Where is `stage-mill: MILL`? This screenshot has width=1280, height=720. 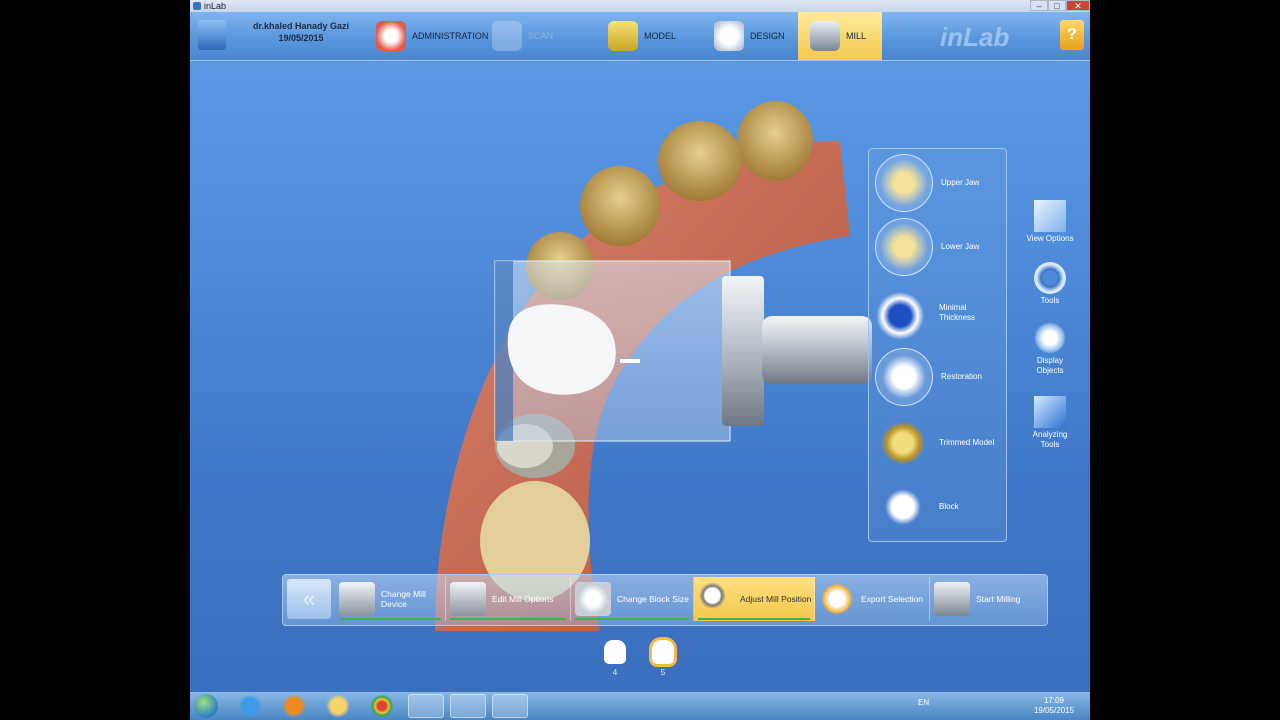 stage-mill: MILL is located at coordinates (840, 36).